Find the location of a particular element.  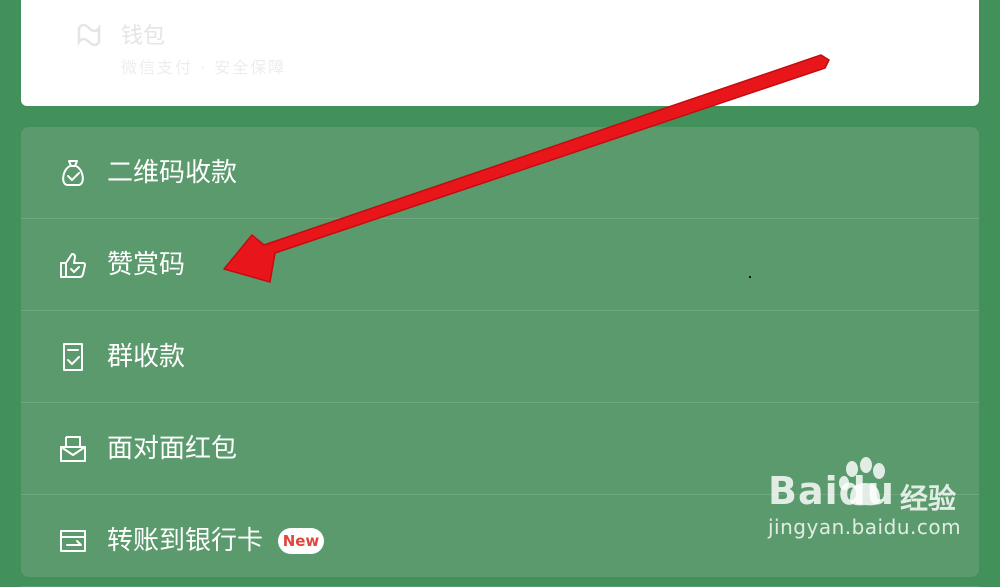

menu-item-label: 赞赏码 is located at coordinates (146, 265).